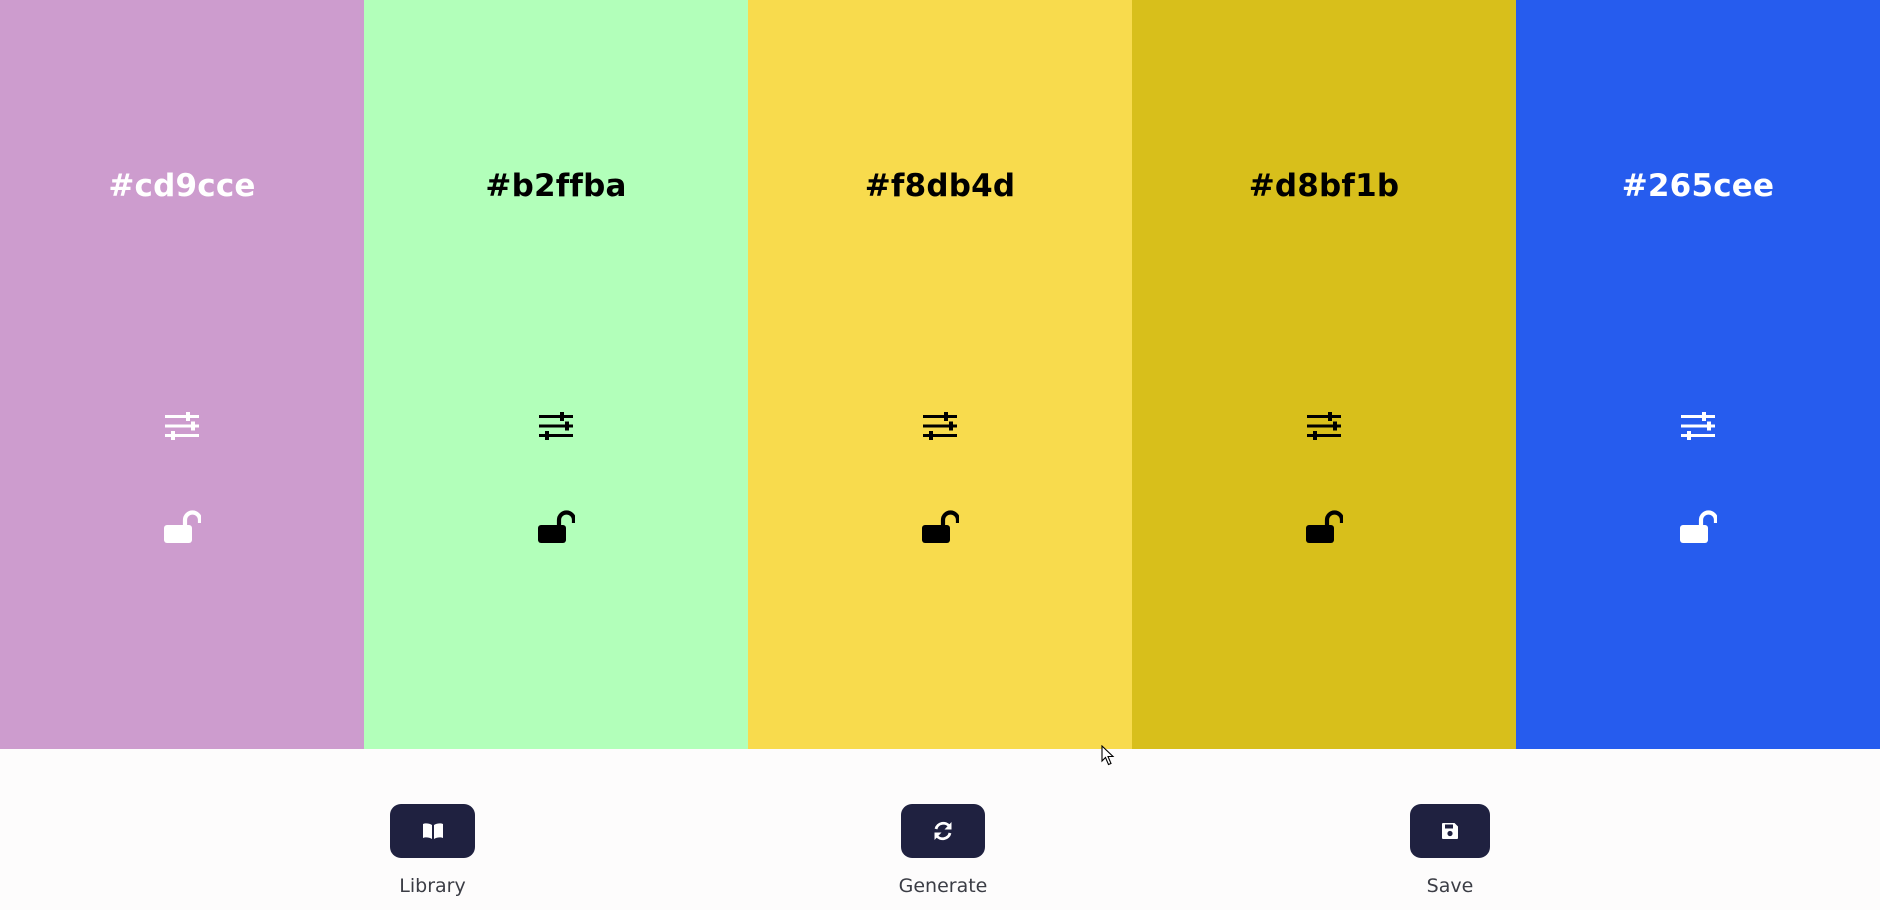 The height and width of the screenshot is (910, 1880). I want to click on generate-button, so click(943, 831).